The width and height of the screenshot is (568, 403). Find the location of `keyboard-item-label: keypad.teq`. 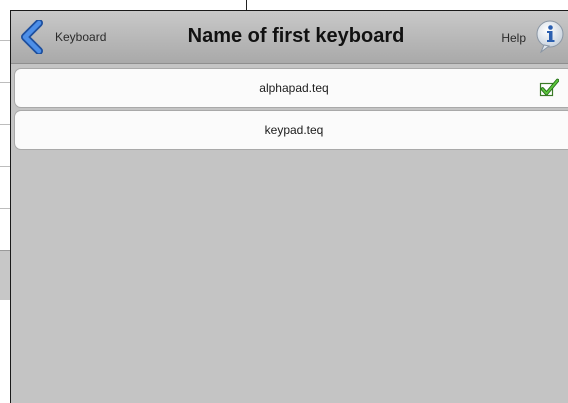

keyboard-item-label: keypad.teq is located at coordinates (294, 130).